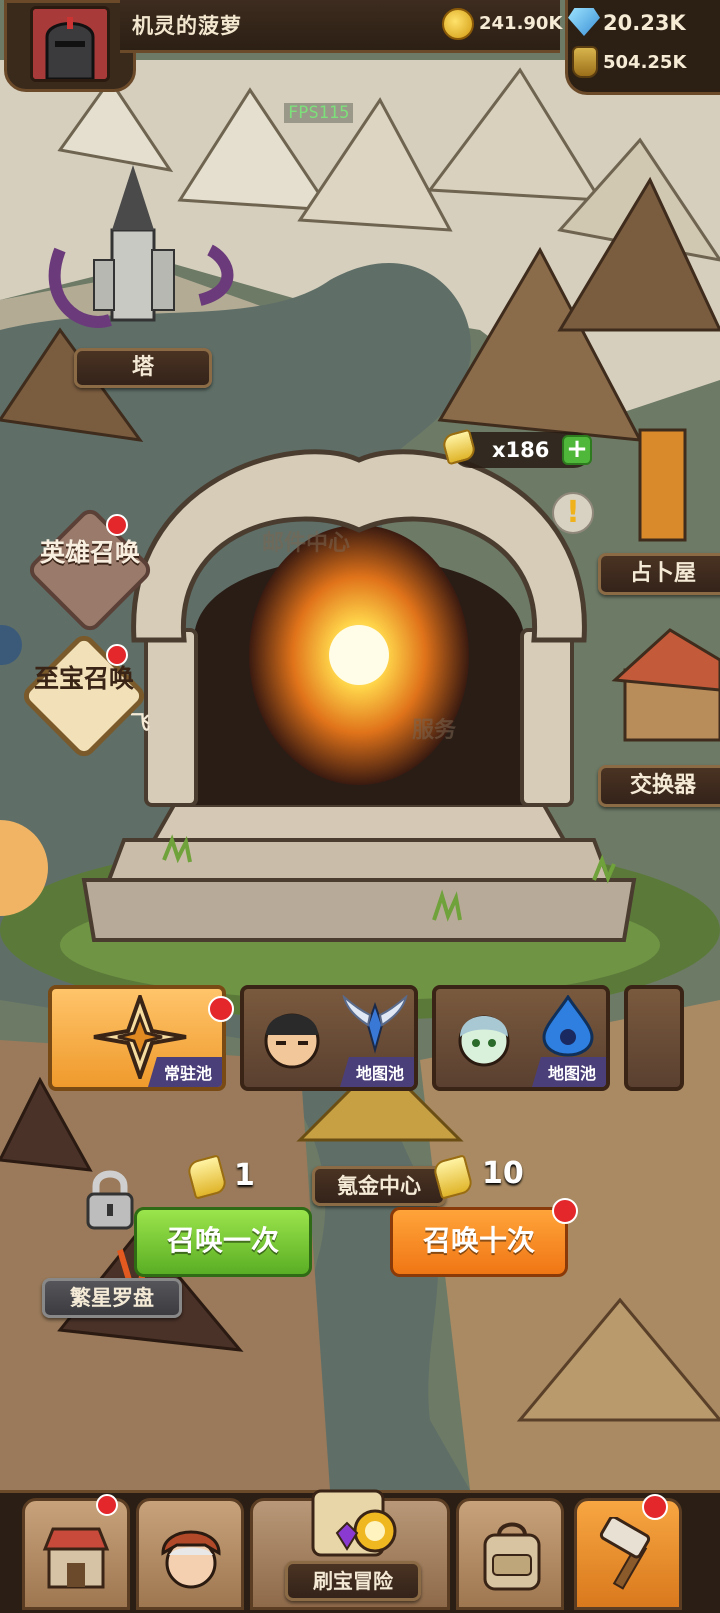  Describe the element at coordinates (223, 1242) in the screenshot. I see `summon-once-button: 召唤一次` at that location.